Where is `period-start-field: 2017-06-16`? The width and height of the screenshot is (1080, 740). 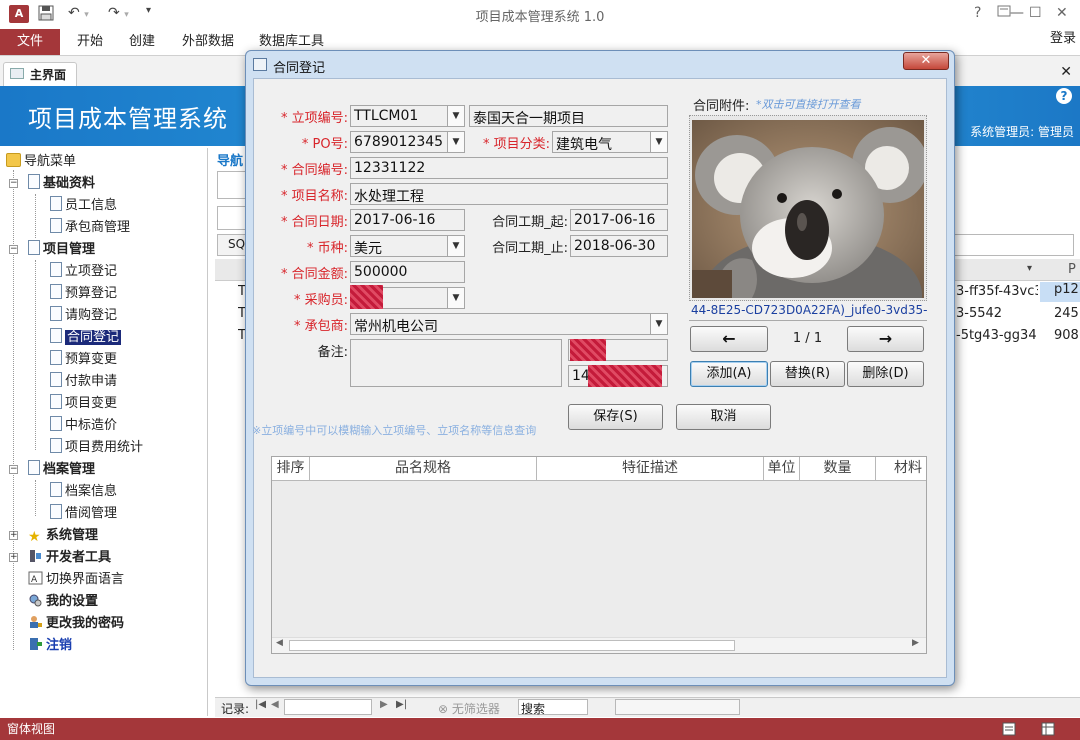
period-start-field: 2017-06-16 is located at coordinates (619, 220).